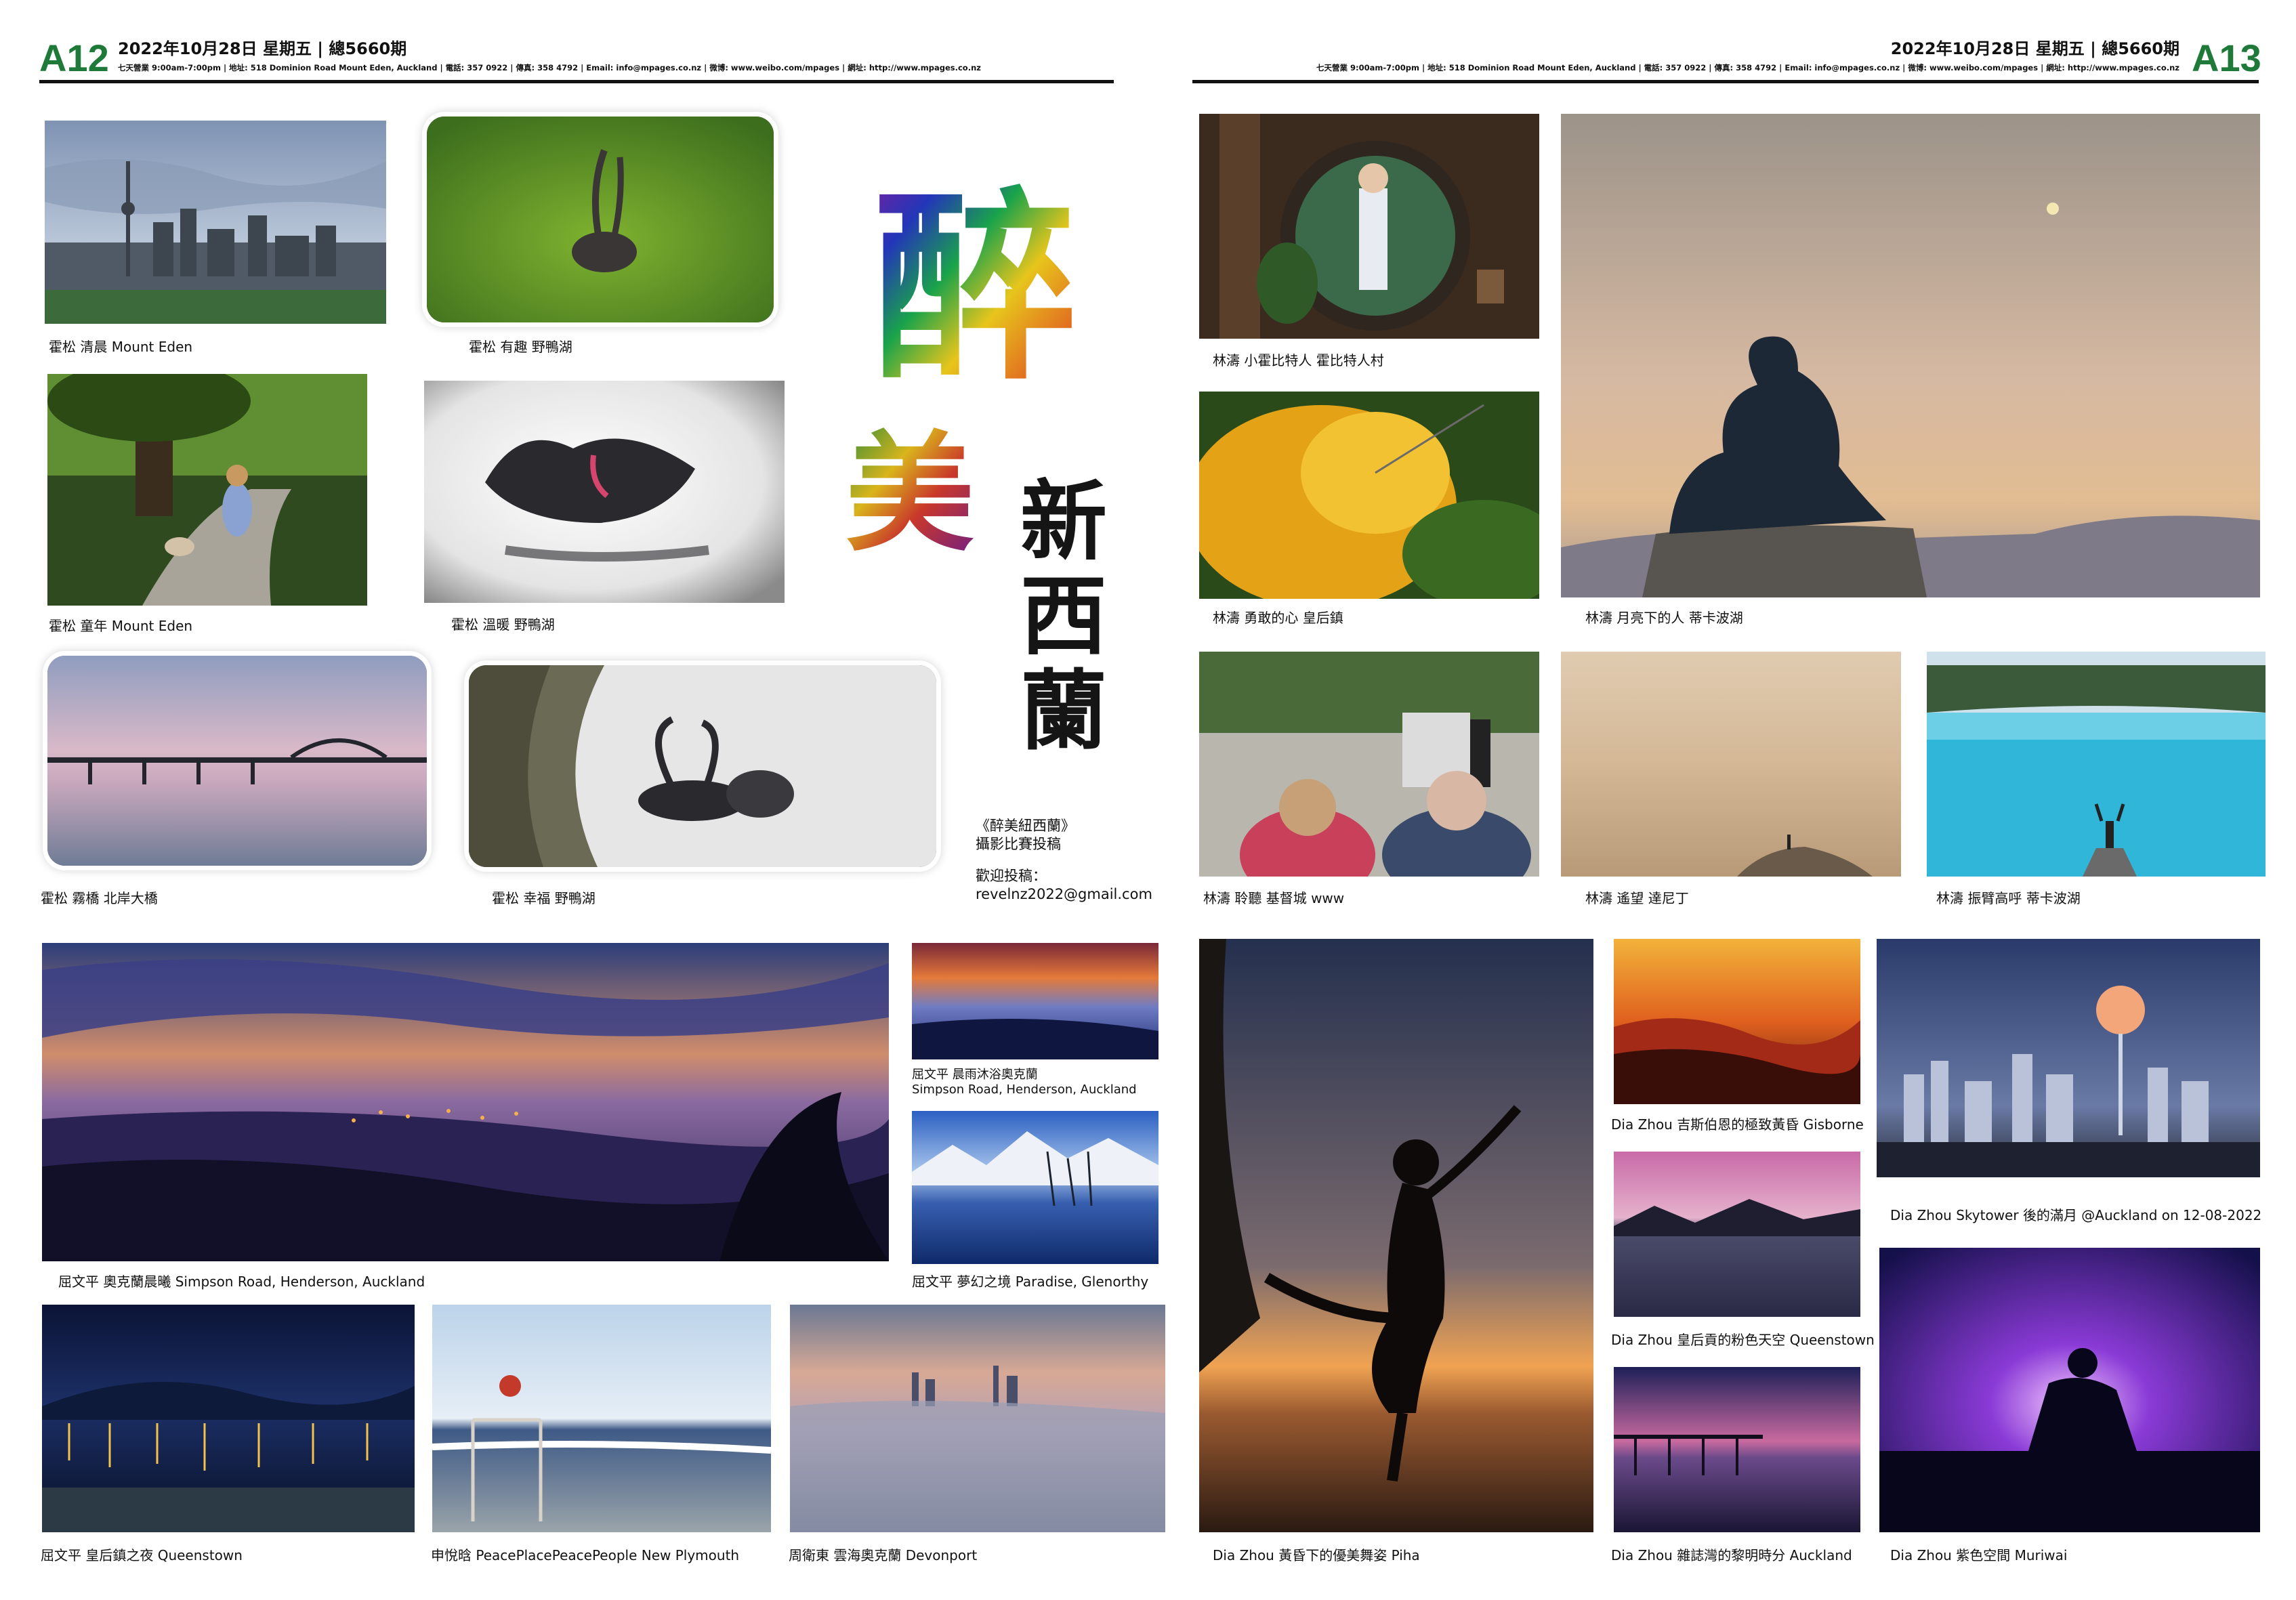 The image size is (2296, 1600). Describe the element at coordinates (215, 222) in the screenshot. I see `photo-auckland-skyline` at that location.